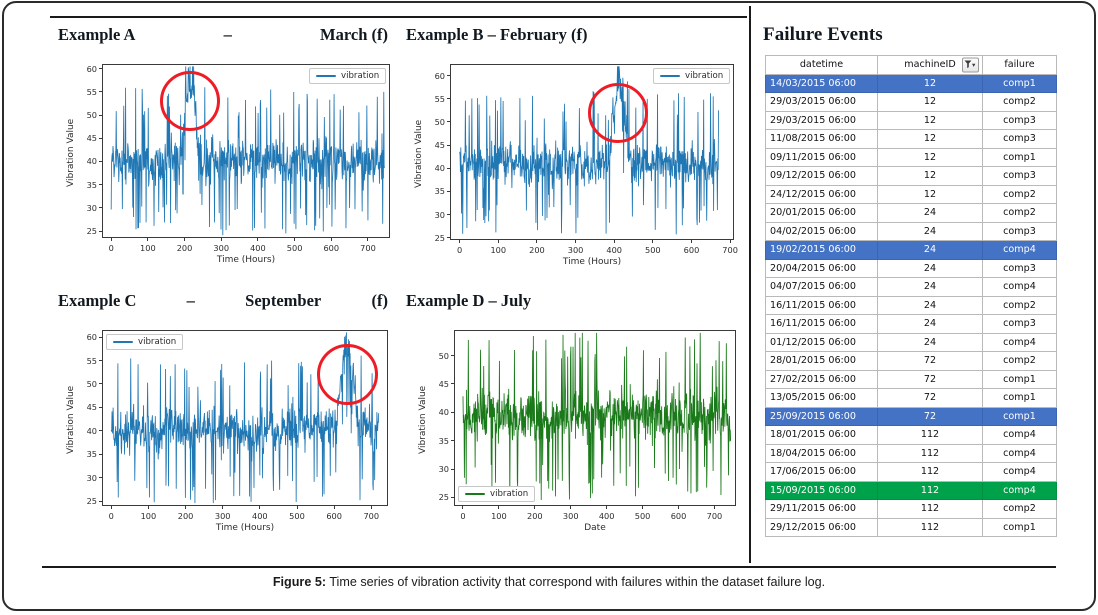  Describe the element at coordinates (970, 65) in the screenshot. I see `filter-funnel-icon` at that location.